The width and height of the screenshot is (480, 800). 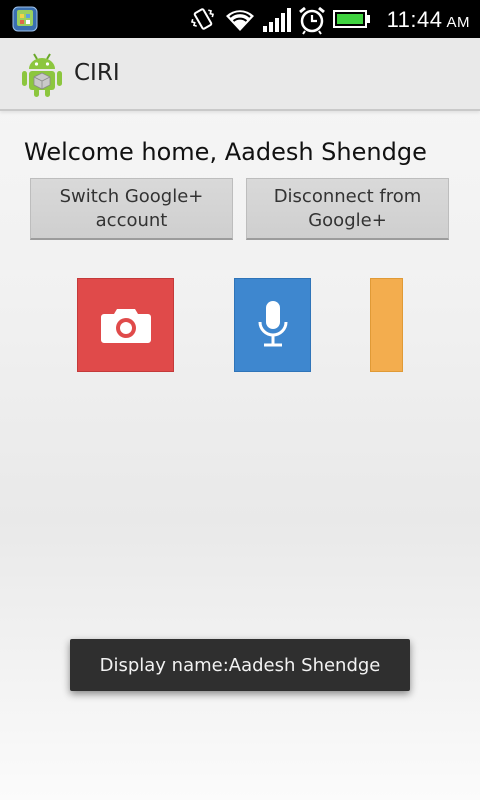 I want to click on wifi-icon, so click(x=240, y=21).